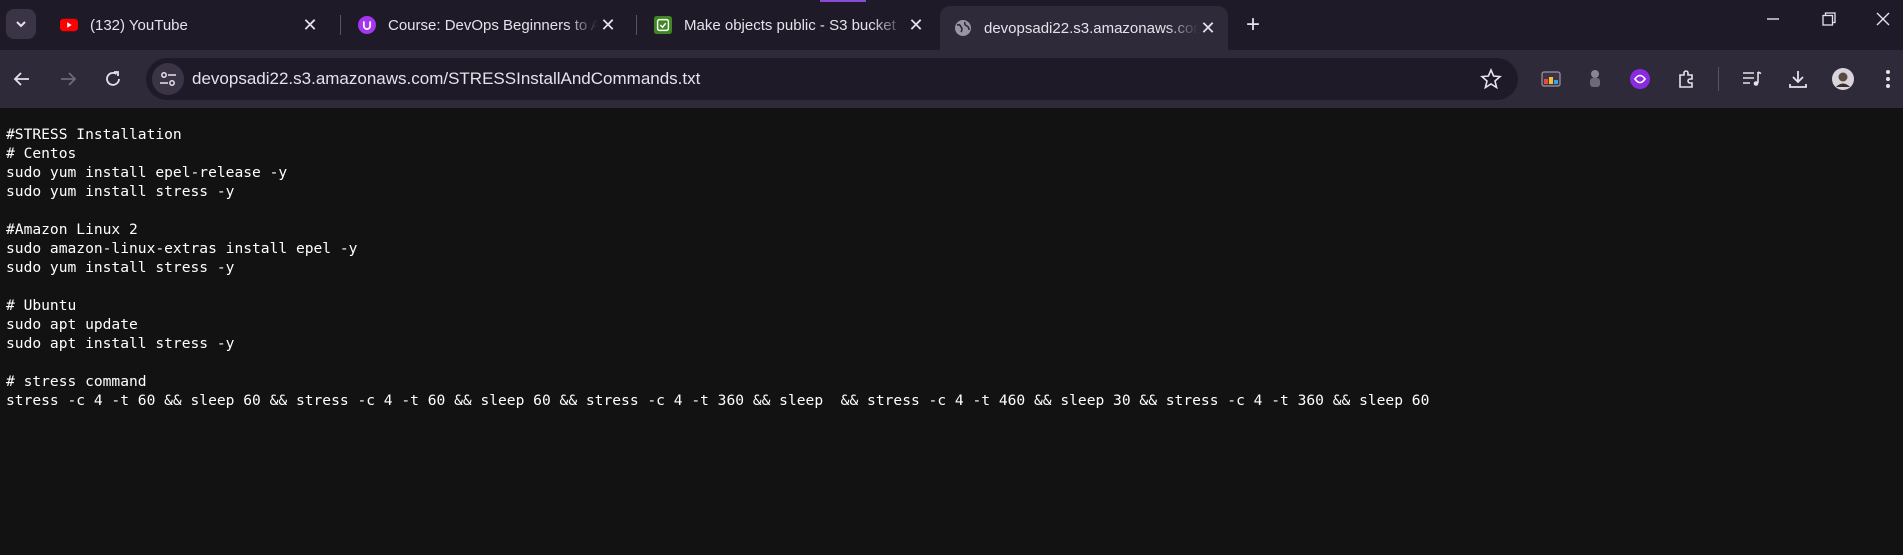 Image resolution: width=1903 pixels, height=555 pixels. Describe the element at coordinates (182, 248) in the screenshot. I see `doc-line: sudo amazon-linux-extras install epel -y` at that location.